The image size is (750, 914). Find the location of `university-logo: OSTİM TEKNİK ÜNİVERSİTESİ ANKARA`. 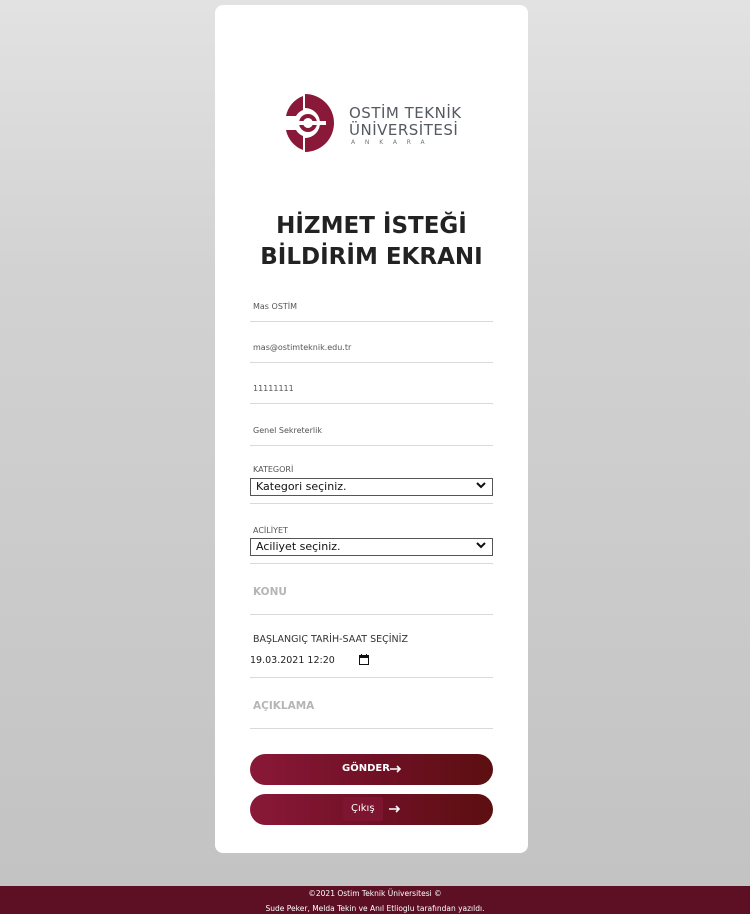

university-logo: OSTİM TEKNİK ÜNİVERSİTESİ ANKARA is located at coordinates (374, 123).